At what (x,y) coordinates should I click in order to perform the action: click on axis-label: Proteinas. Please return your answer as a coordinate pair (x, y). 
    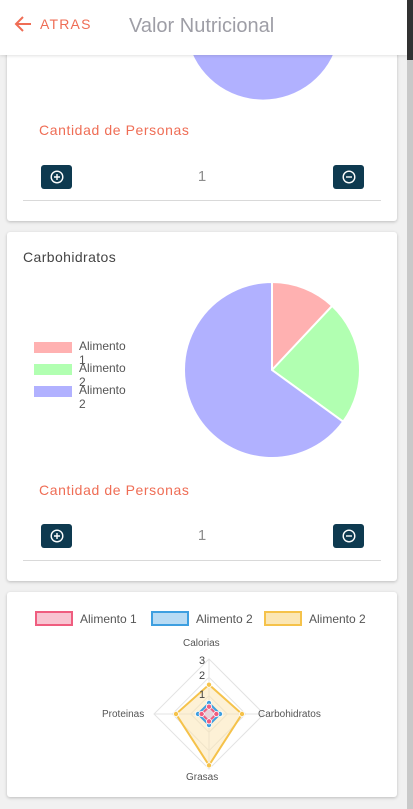
    Looking at the image, I should click on (123, 714).